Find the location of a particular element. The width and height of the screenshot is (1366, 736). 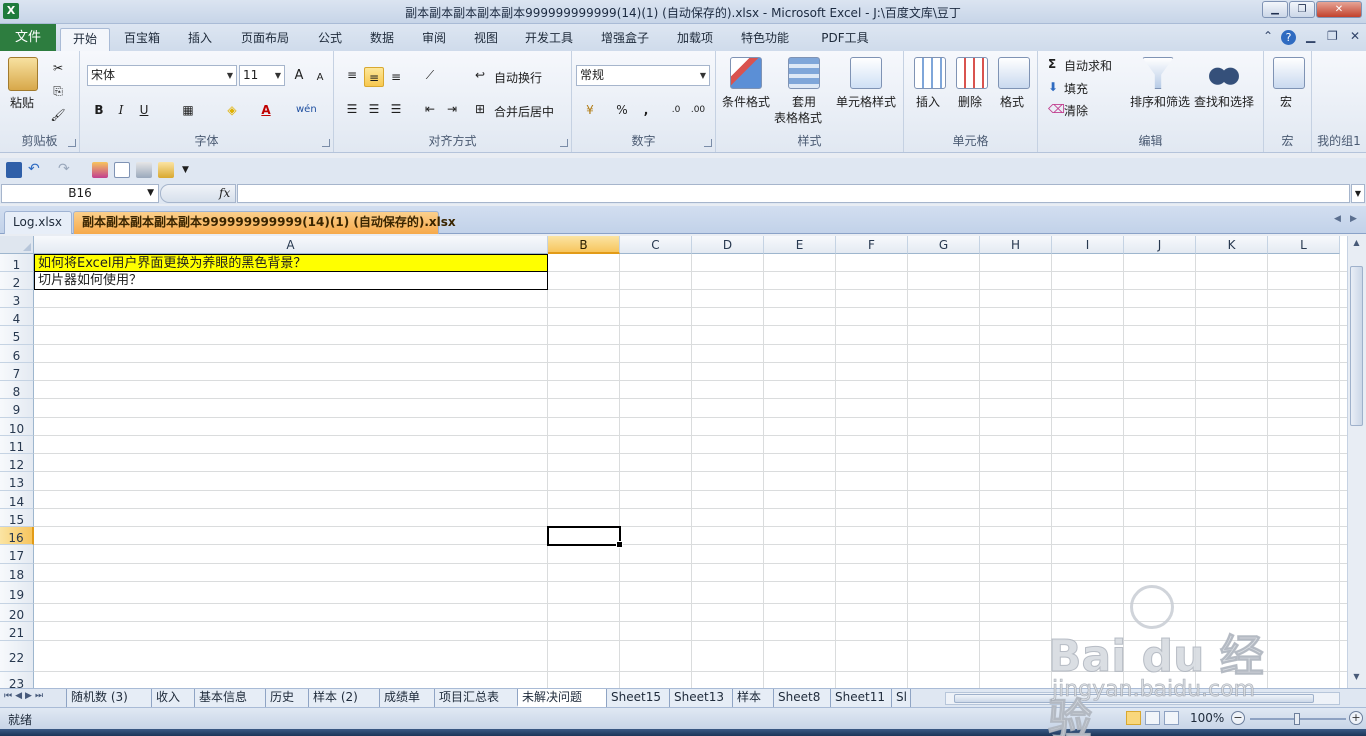

column-header-b: B is located at coordinates (584, 245).